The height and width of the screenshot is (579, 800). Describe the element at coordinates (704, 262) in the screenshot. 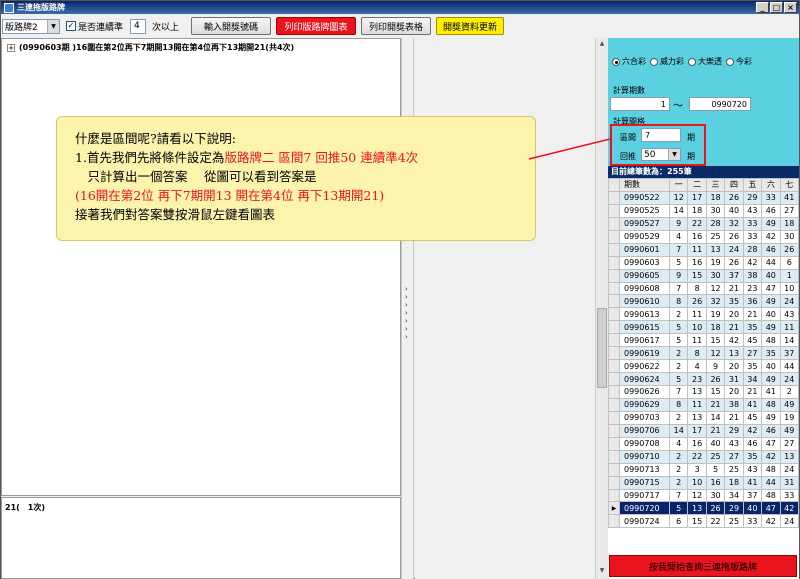

I see `table-row: 0990603 5 16 19 26 42 44 6` at that location.